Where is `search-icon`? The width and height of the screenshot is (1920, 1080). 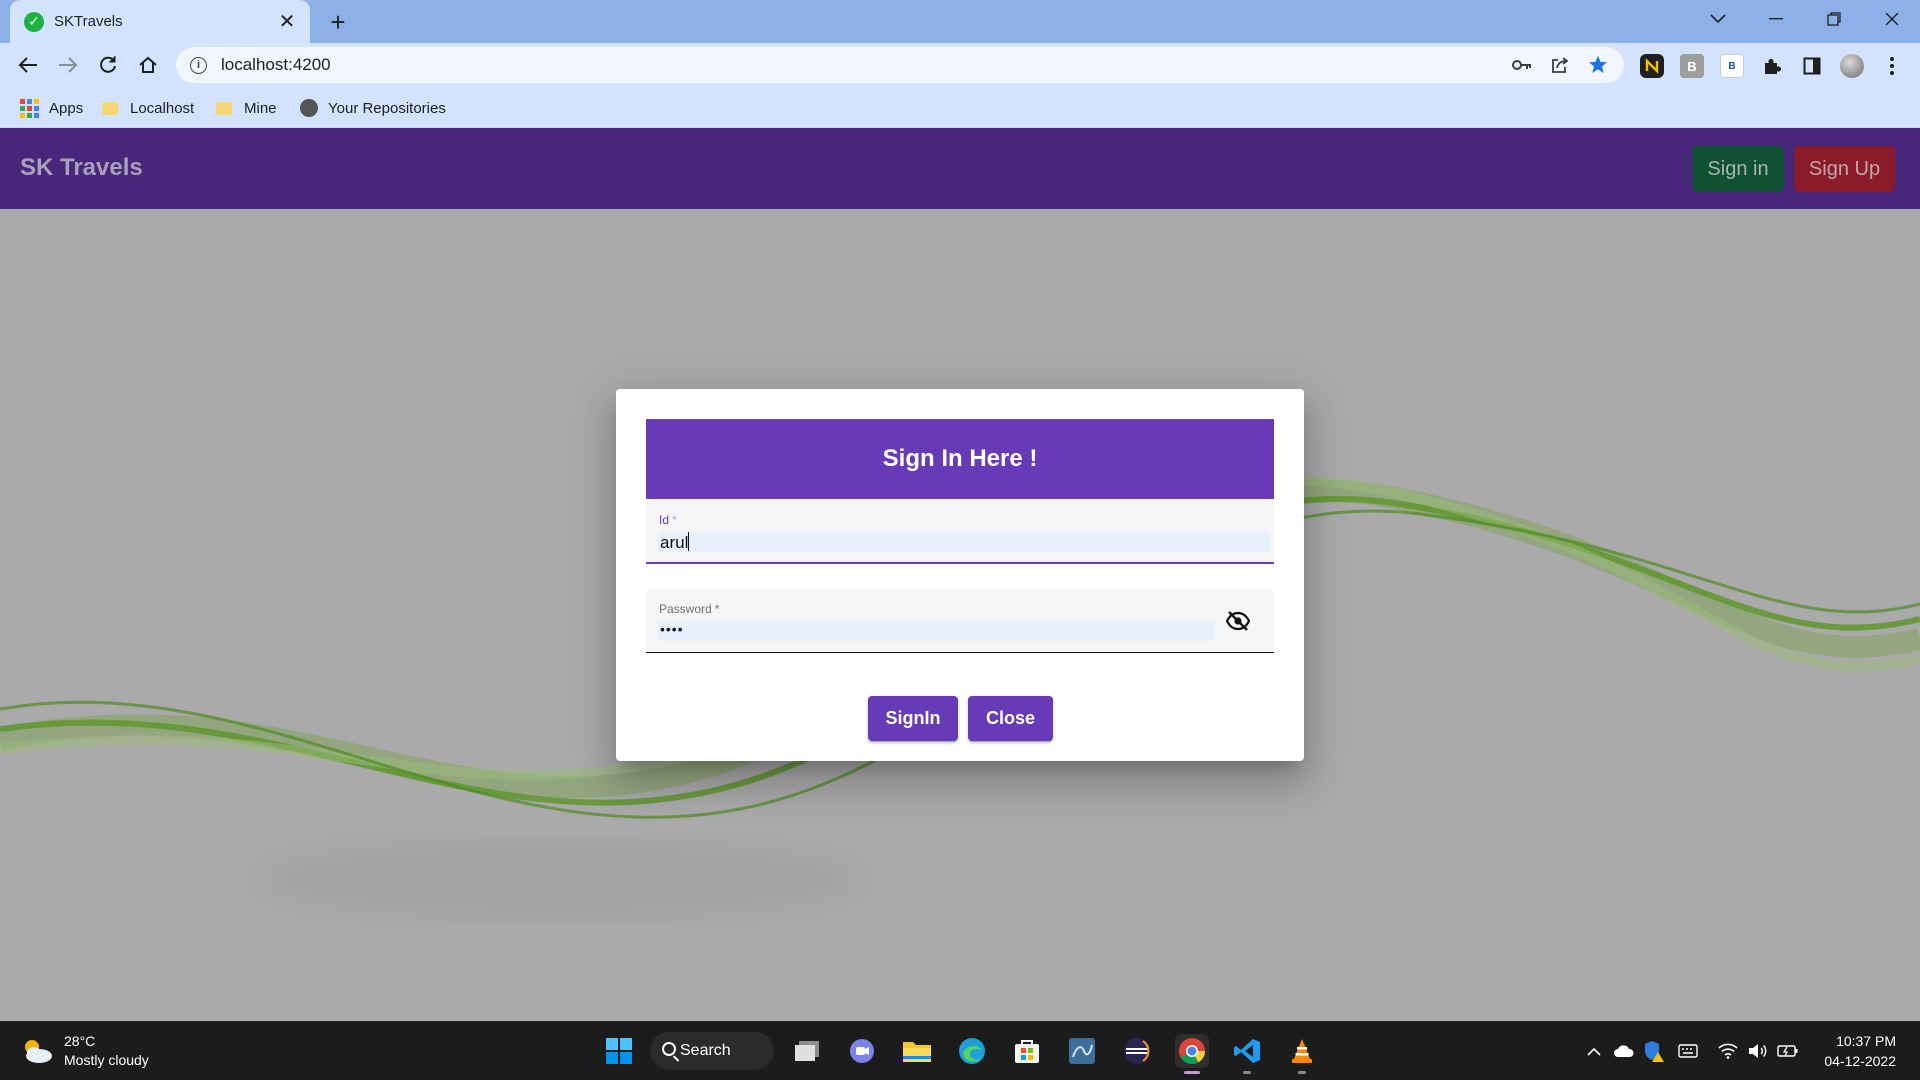
search-icon is located at coordinates (669, 1049).